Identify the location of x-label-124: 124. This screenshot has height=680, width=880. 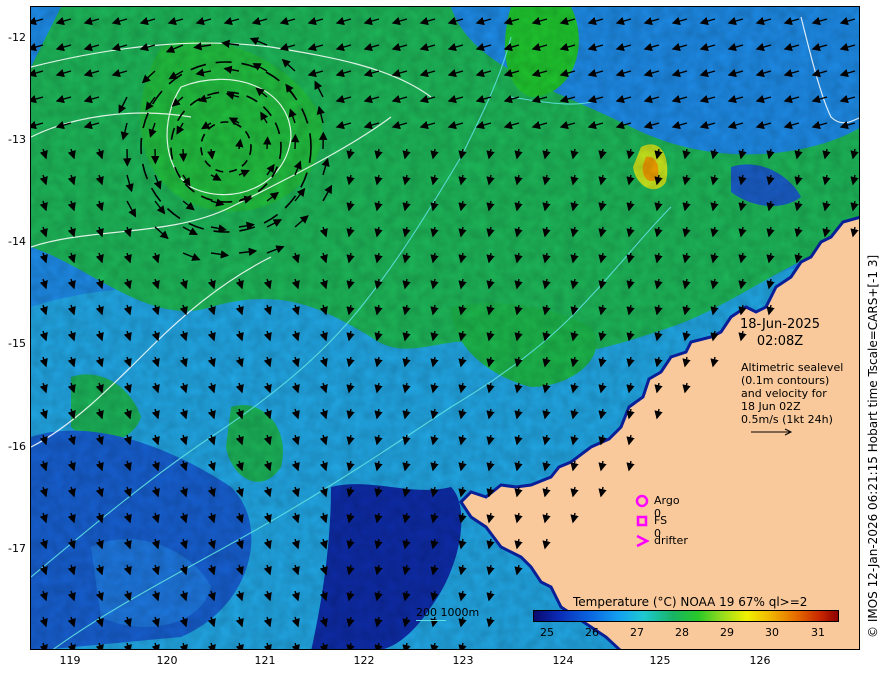
(563, 660).